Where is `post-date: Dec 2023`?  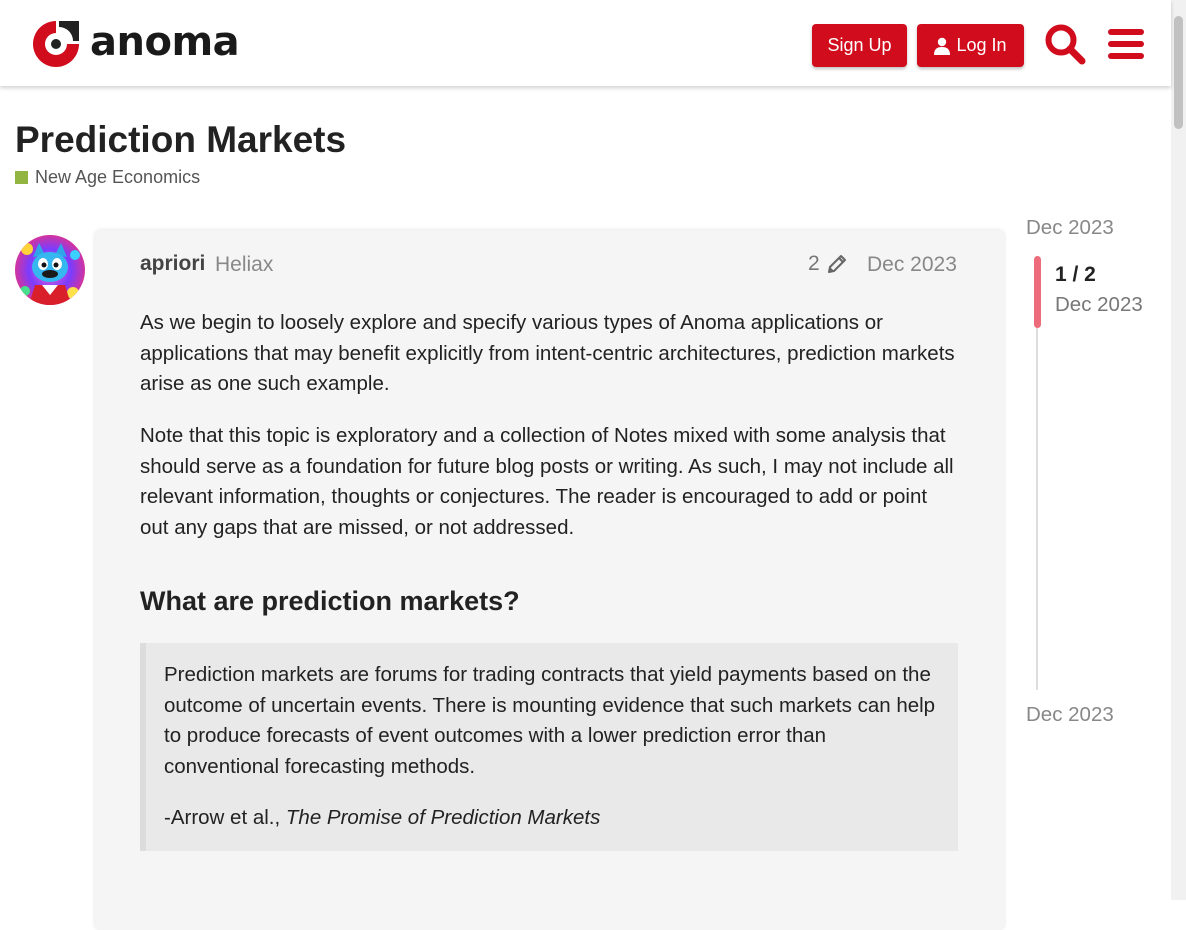 post-date: Dec 2023 is located at coordinates (912, 265).